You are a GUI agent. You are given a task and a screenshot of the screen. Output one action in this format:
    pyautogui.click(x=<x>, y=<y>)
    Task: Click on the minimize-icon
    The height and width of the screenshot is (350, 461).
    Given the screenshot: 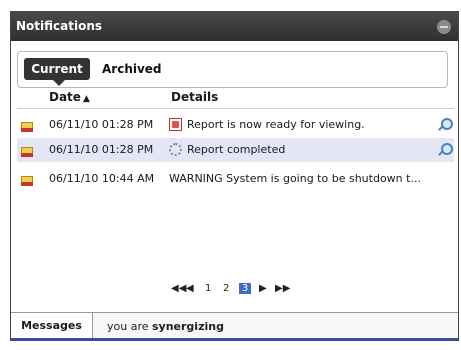 What is the action you would take?
    pyautogui.click(x=444, y=27)
    